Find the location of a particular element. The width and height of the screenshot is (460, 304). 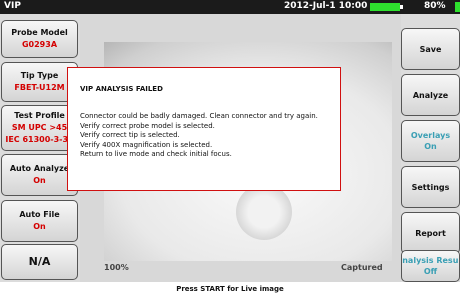

datetime: 2012-Jul-1 10:00 is located at coordinates (326, 6).